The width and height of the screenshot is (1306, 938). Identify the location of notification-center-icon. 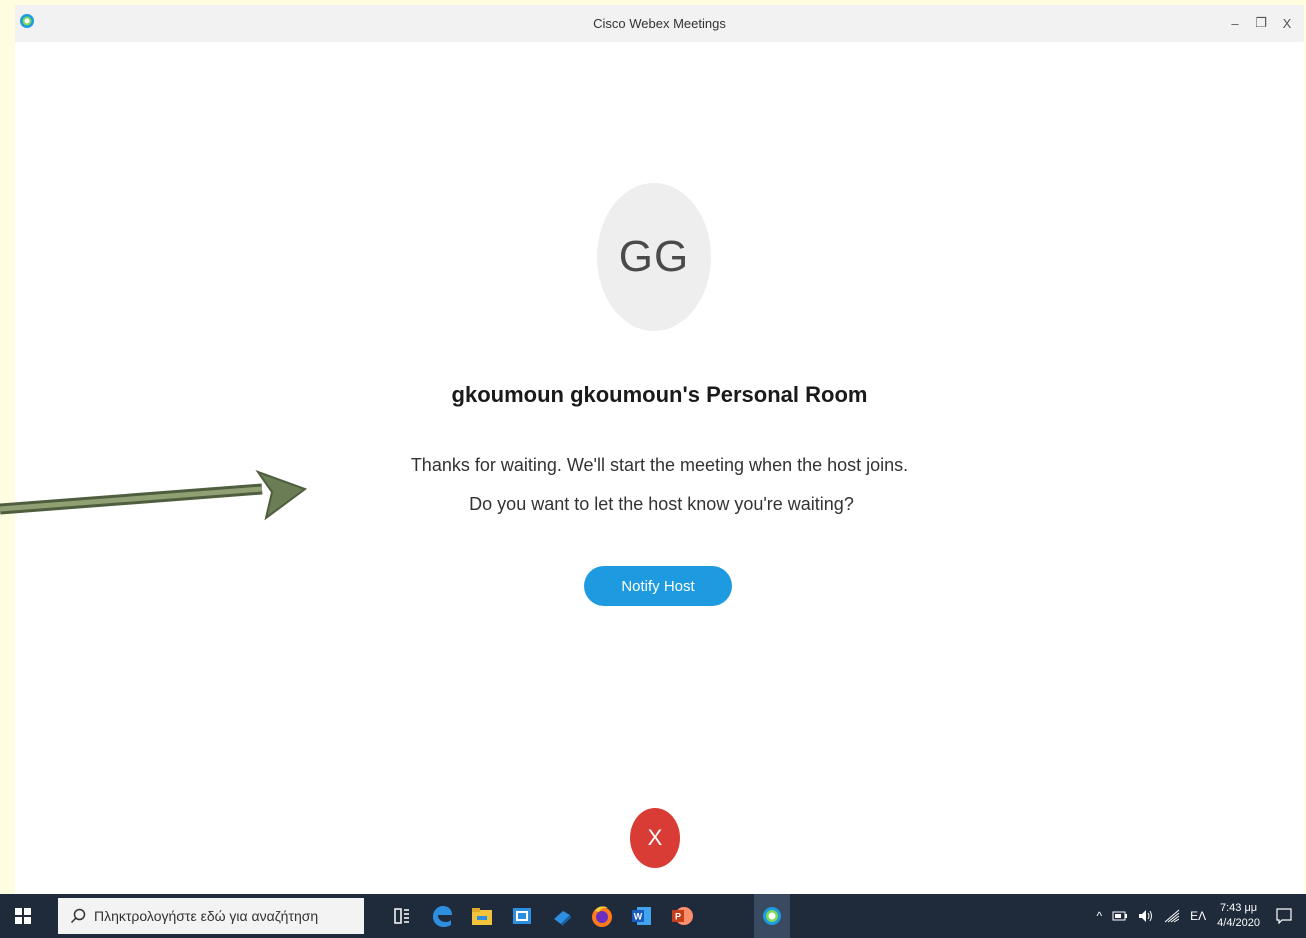
(1284, 916).